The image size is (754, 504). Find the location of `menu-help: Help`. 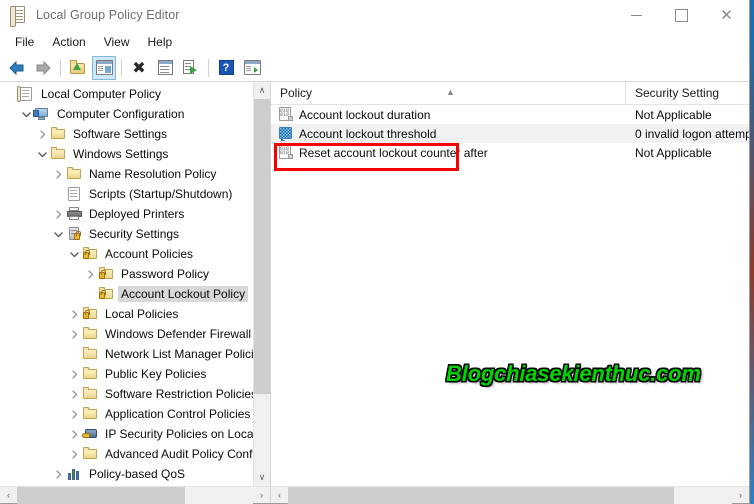

menu-help: Help is located at coordinates (160, 42).